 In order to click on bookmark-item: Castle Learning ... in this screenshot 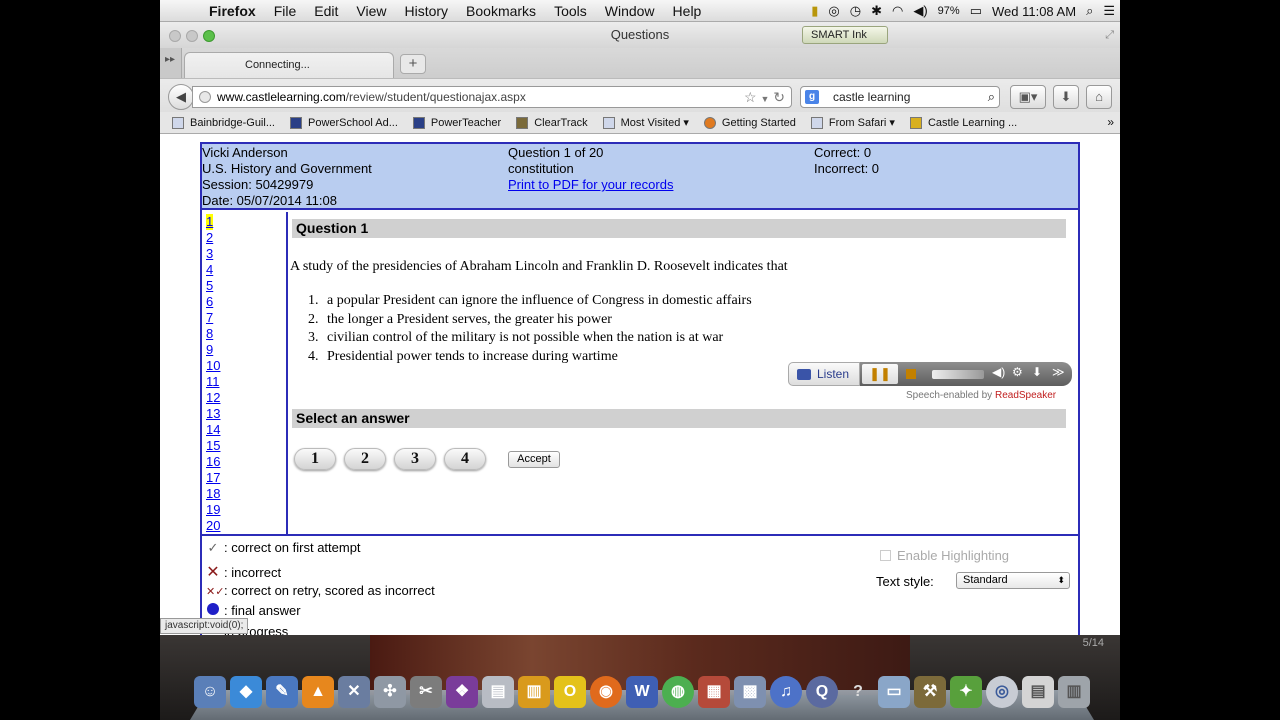, I will do `click(963, 122)`.